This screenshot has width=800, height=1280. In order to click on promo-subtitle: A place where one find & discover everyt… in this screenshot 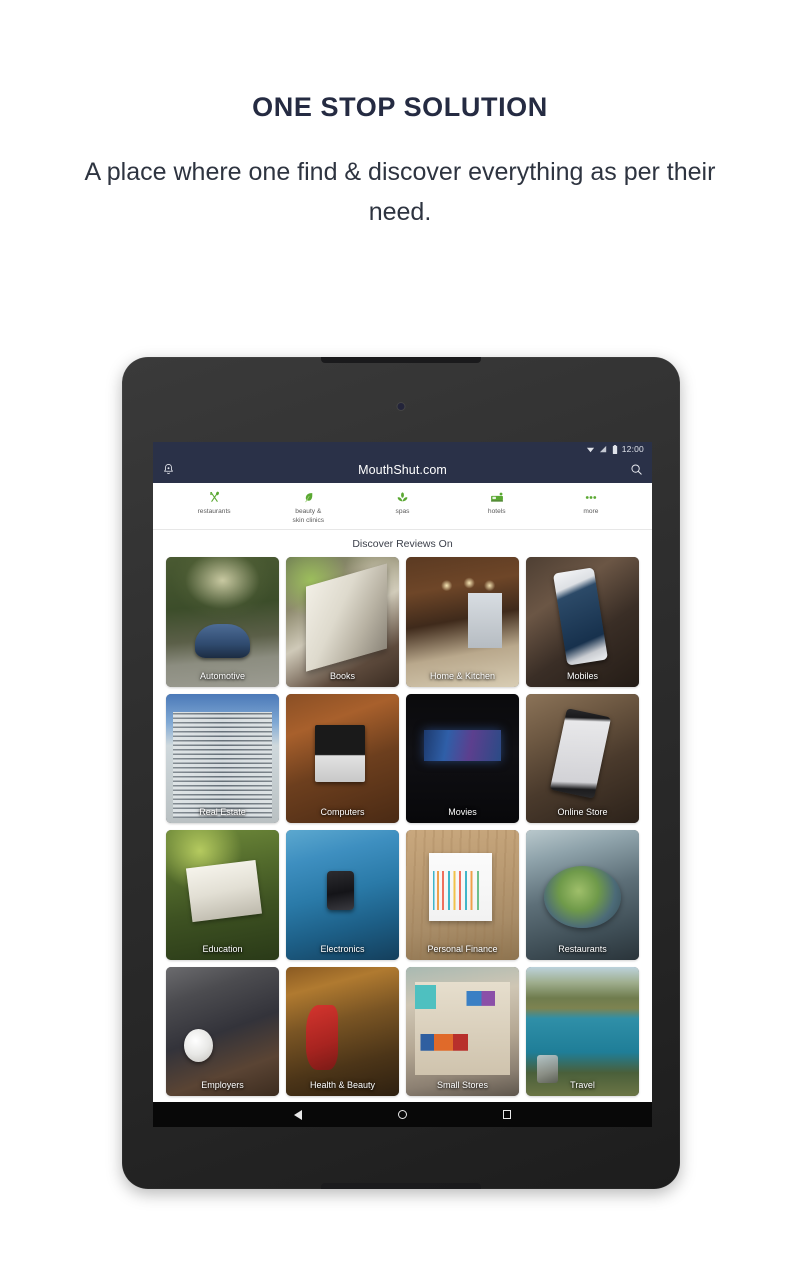, I will do `click(400, 192)`.